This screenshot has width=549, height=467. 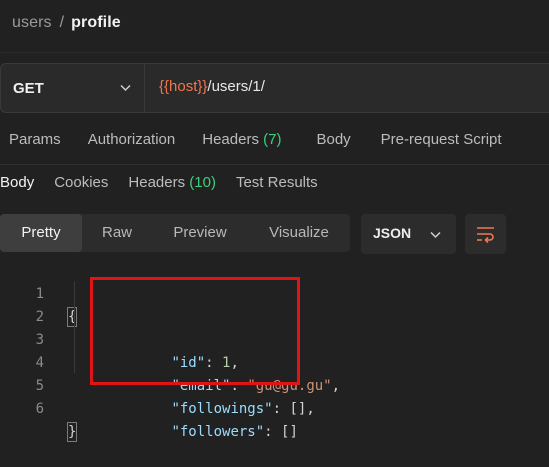 I want to click on url-host-variable: {{host}}, so click(x=183, y=86).